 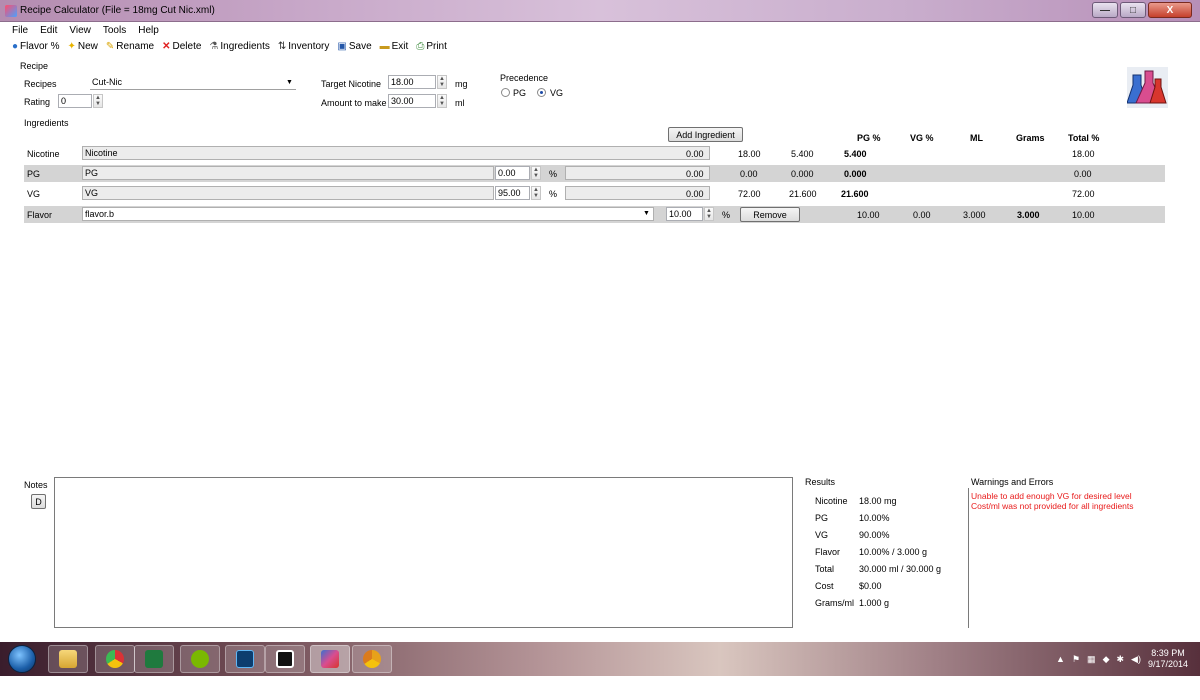 What do you see at coordinates (512, 173) in the screenshot?
I see `pg-pct-input: 0.00` at bounding box center [512, 173].